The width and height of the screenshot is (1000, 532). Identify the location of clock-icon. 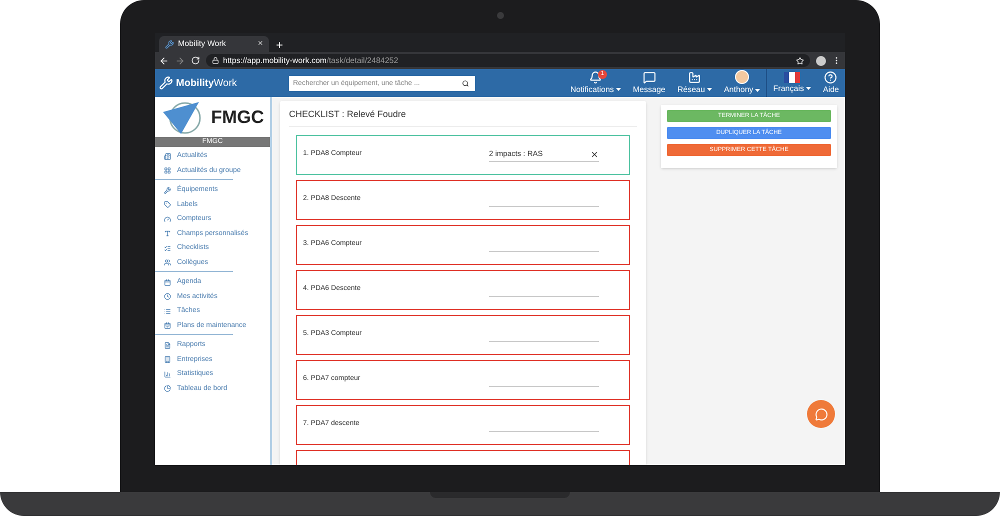
(167, 296).